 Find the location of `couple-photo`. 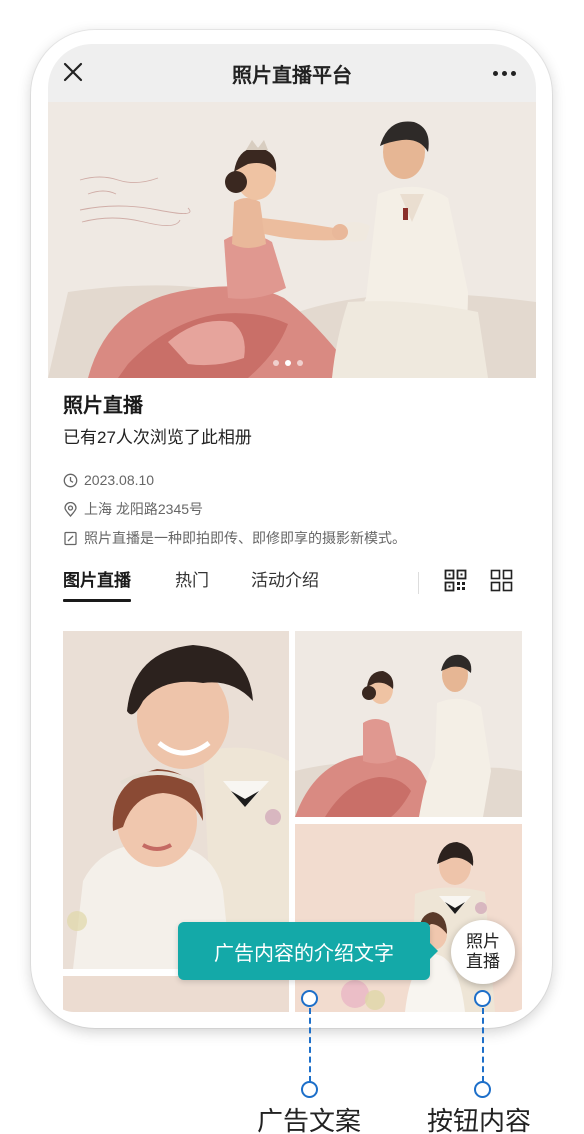

couple-photo is located at coordinates (176, 800).